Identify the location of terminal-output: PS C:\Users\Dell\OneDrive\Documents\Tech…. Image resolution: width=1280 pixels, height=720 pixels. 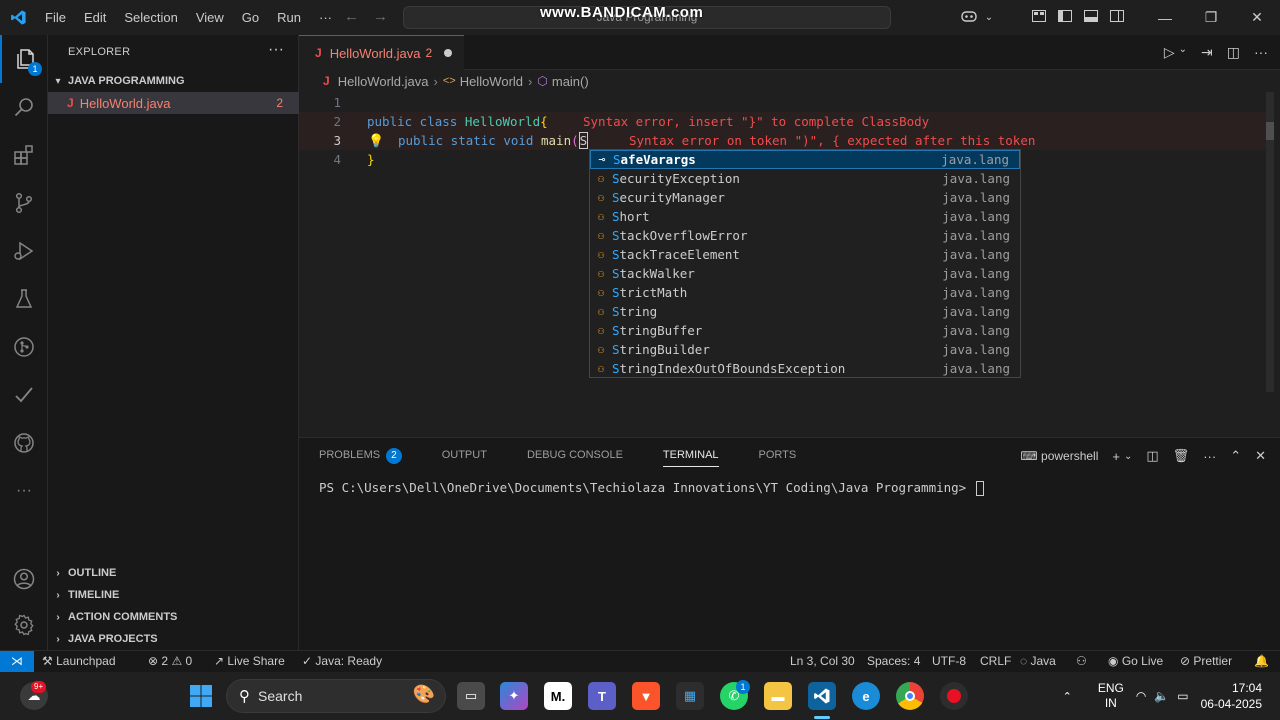
(651, 488).